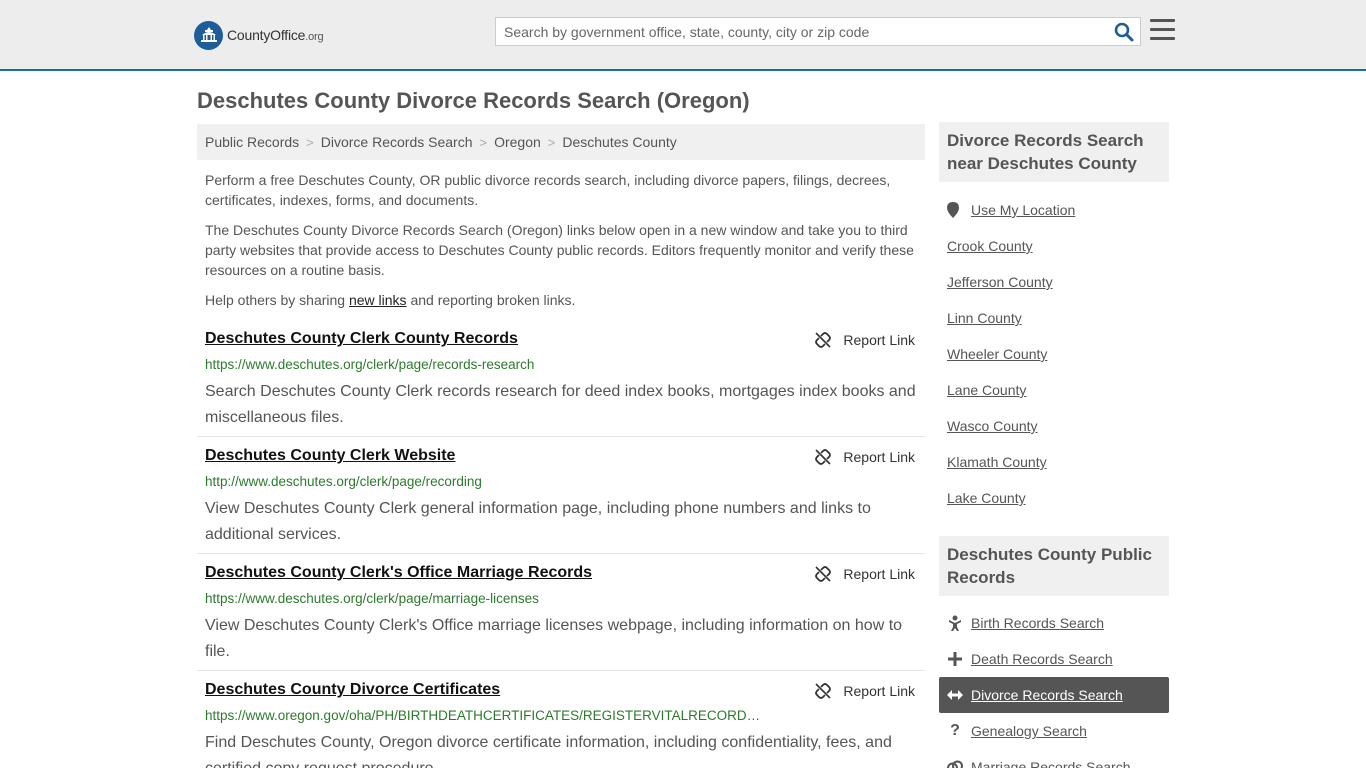 The image size is (1366, 768). I want to click on cross-icon, so click(955, 659).